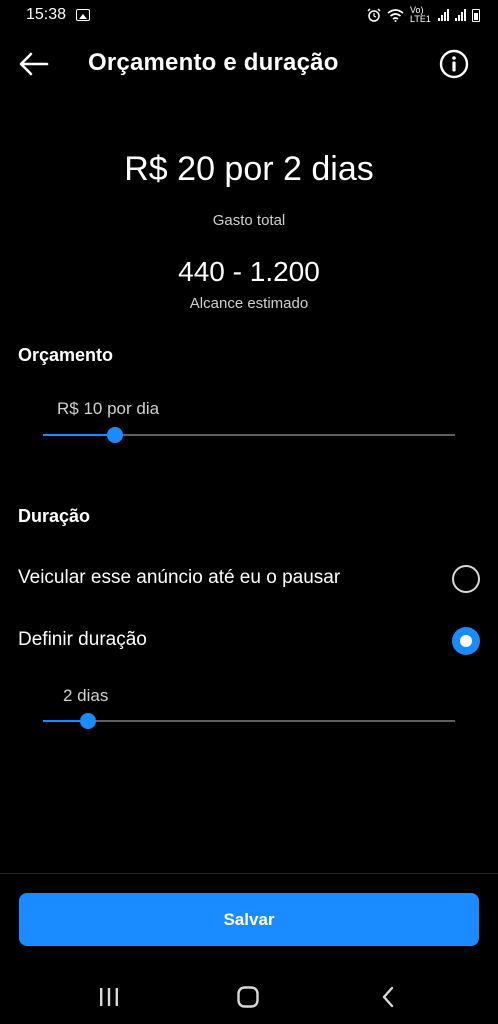  What do you see at coordinates (249, 169) in the screenshot?
I see `budget-summary: R$ 20 por 2 dias` at bounding box center [249, 169].